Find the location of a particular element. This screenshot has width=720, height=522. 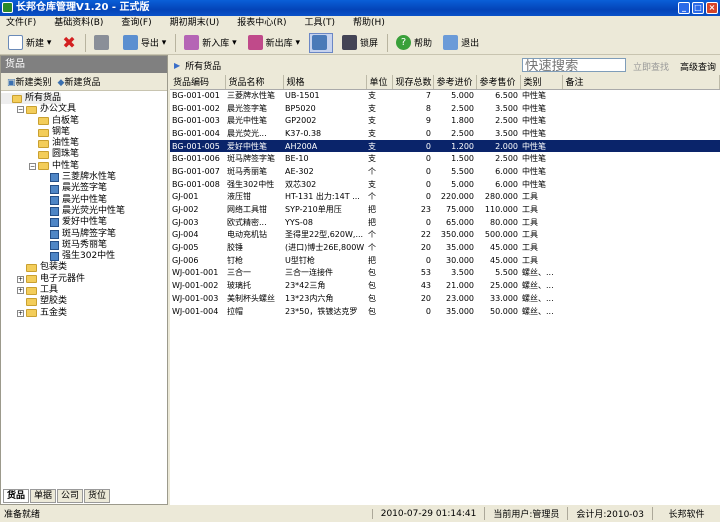

tree-node: 爱好中性笔 is located at coordinates (84, 222).